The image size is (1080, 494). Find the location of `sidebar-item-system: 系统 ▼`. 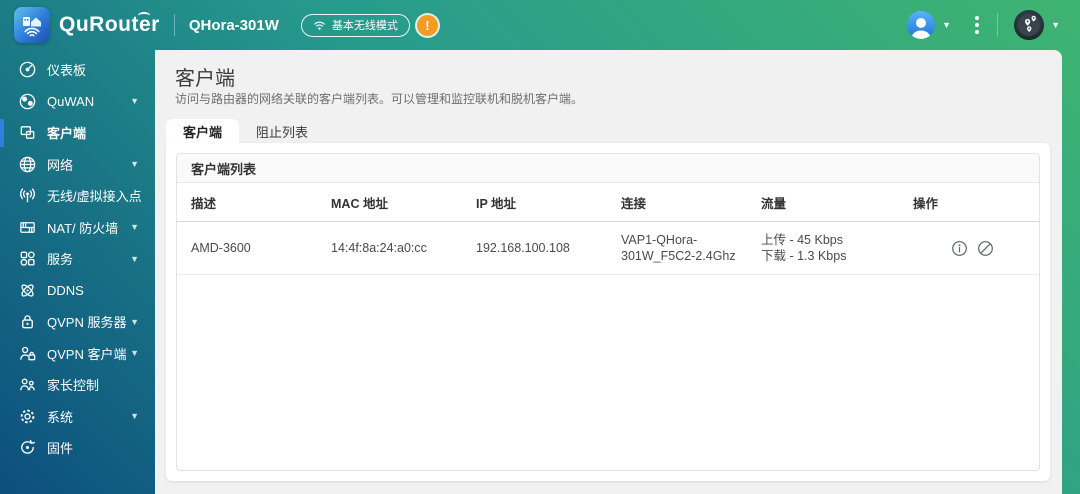

sidebar-item-system: 系统 ▼ is located at coordinates (77, 417).